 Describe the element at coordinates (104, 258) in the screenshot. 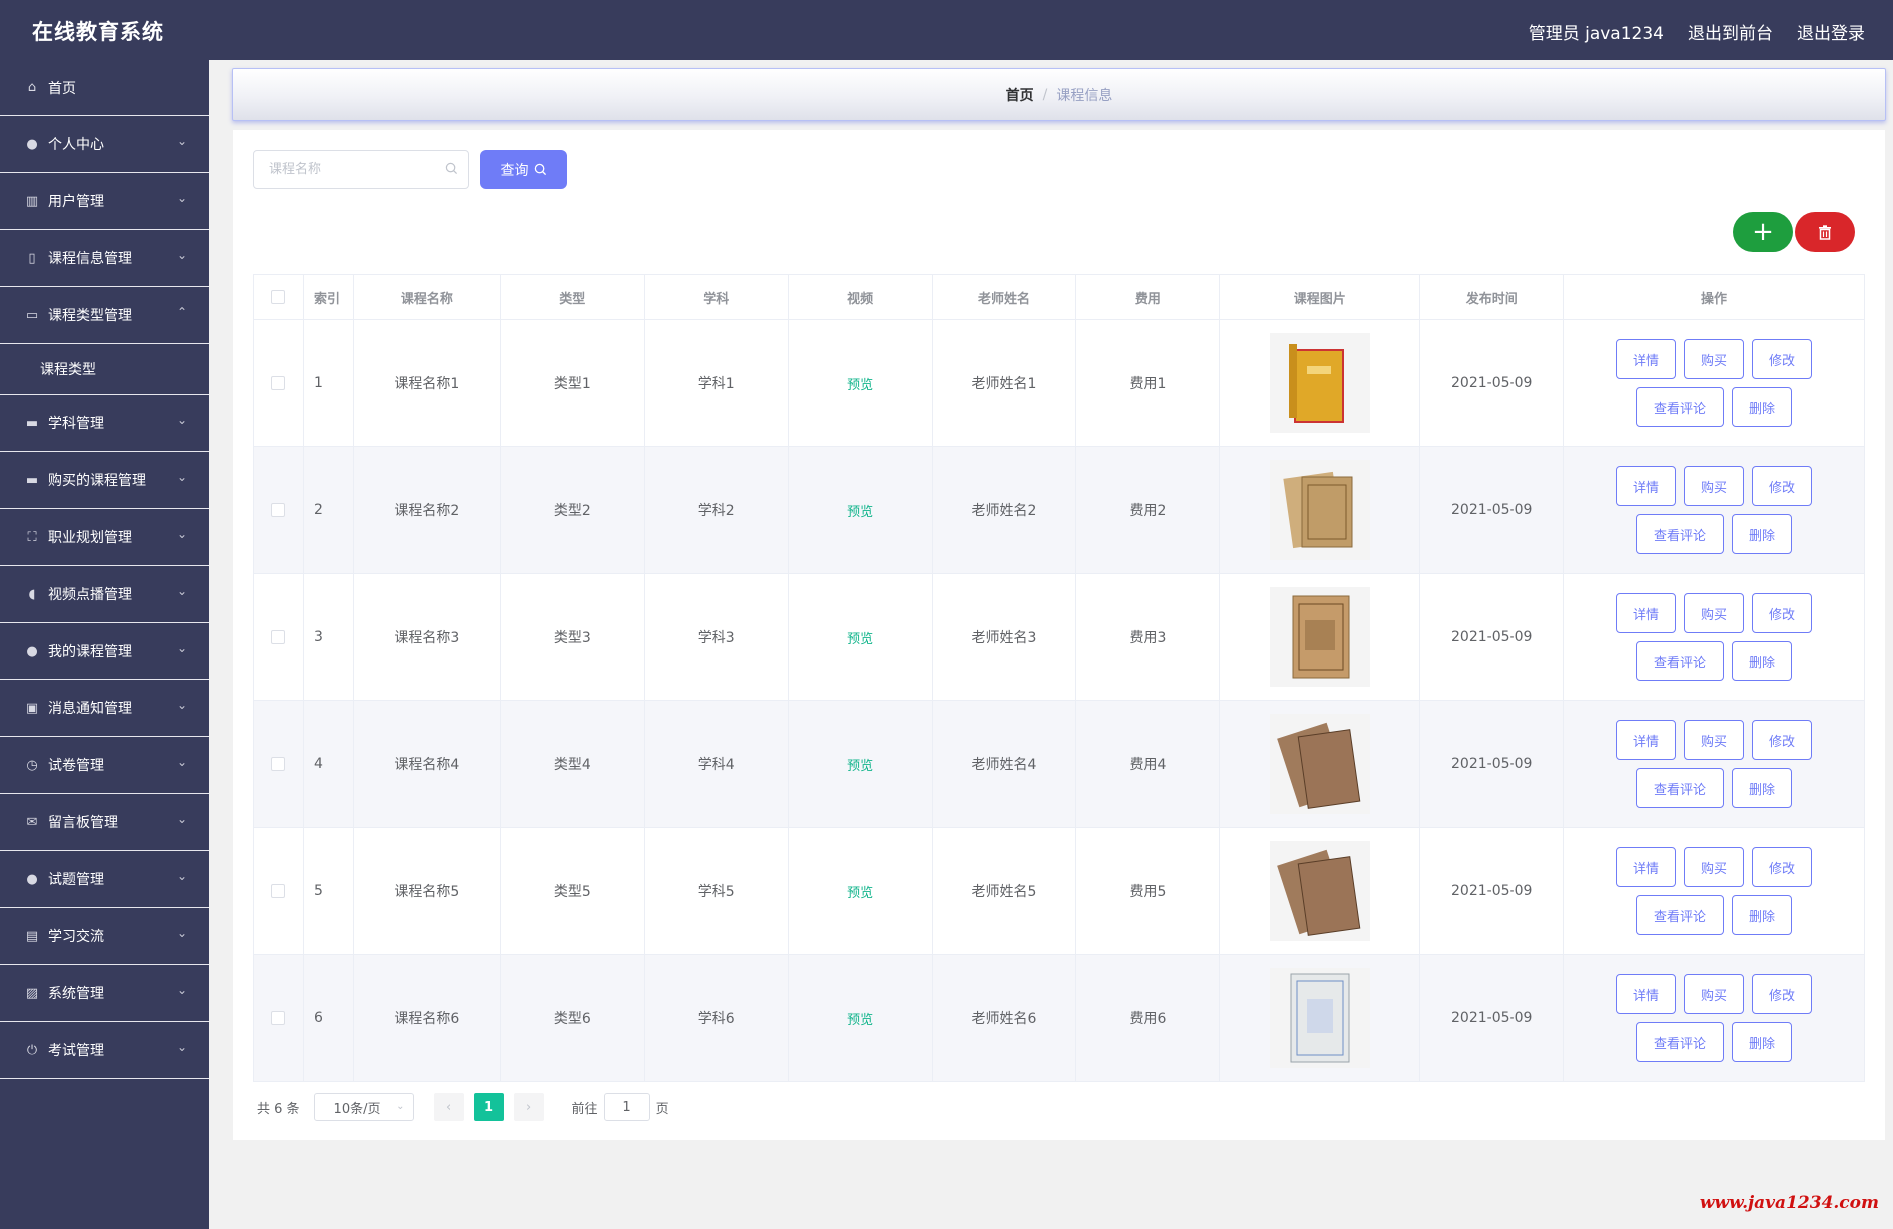

I see `sidebar-item-course-info: ▯ 课程信息管理 ⌄` at that location.